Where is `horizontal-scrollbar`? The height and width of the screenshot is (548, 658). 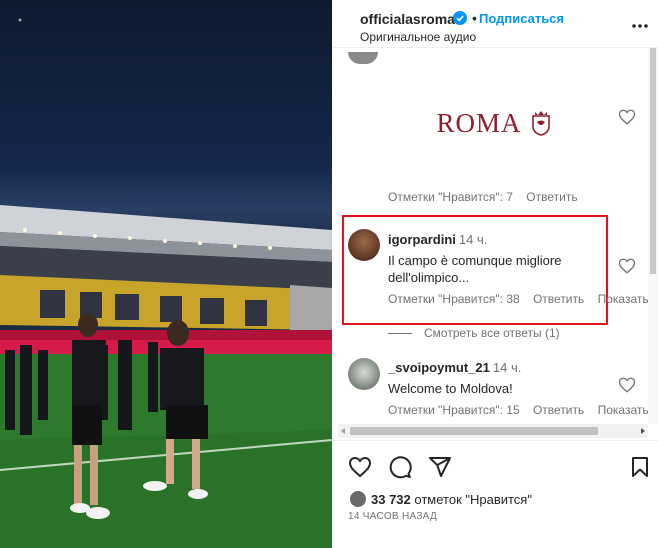
horizontal-scrollbar is located at coordinates (493, 431).